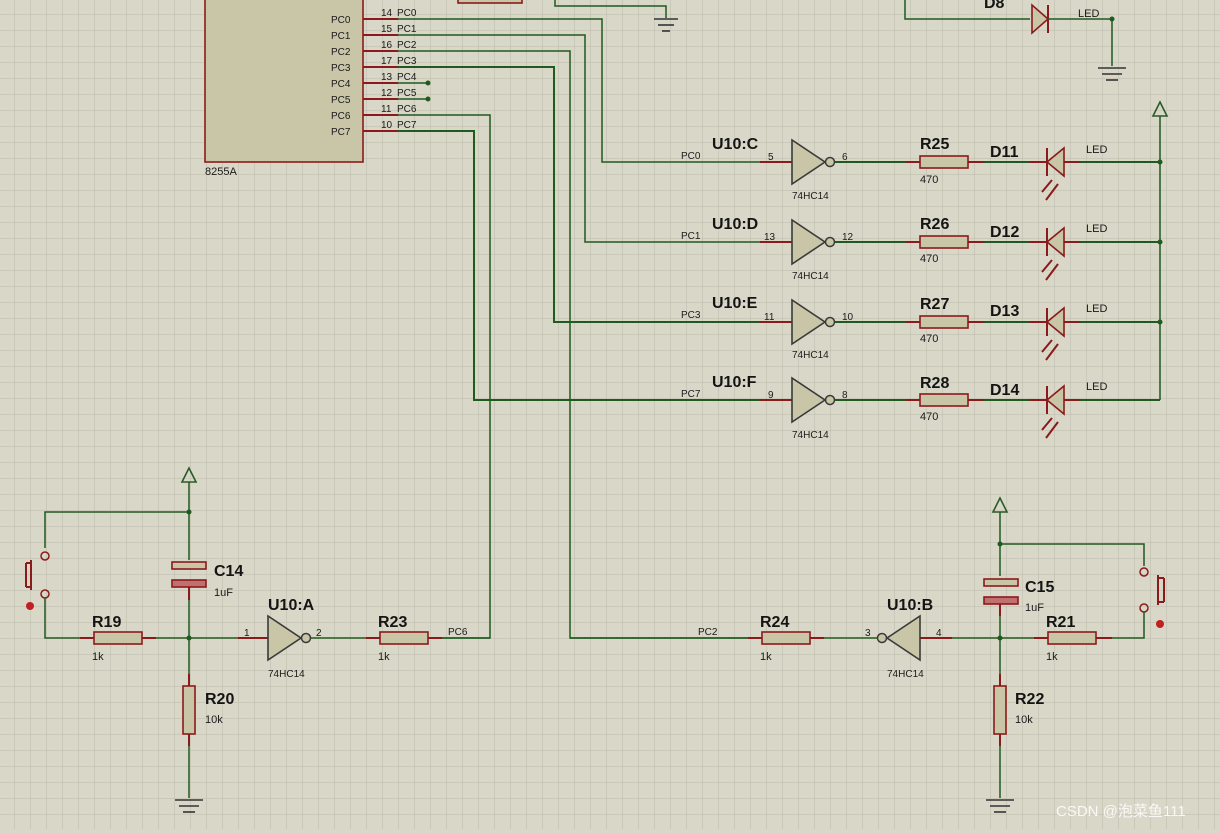 This screenshot has width=1220, height=834. What do you see at coordinates (1121, 811) in the screenshot?
I see `watermark: CSDN @泡菜鱼111` at bounding box center [1121, 811].